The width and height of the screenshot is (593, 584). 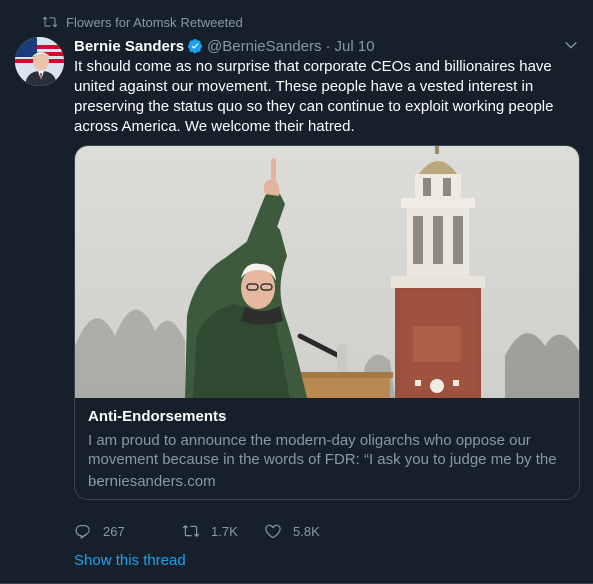 What do you see at coordinates (157, 416) in the screenshot?
I see `card-title: Anti-Endorsements` at bounding box center [157, 416].